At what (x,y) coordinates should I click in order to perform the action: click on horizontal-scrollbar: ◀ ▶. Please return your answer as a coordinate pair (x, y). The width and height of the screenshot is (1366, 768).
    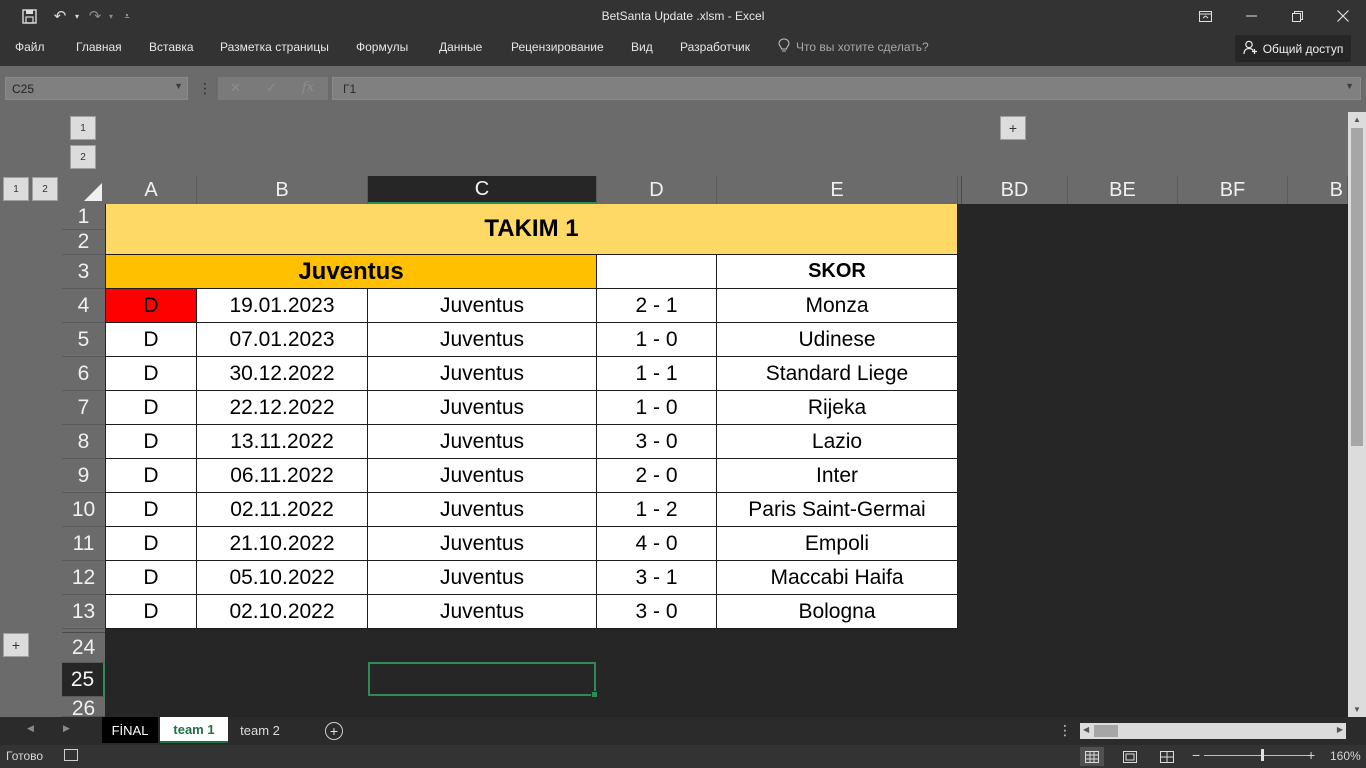
    Looking at the image, I should click on (1213, 731).